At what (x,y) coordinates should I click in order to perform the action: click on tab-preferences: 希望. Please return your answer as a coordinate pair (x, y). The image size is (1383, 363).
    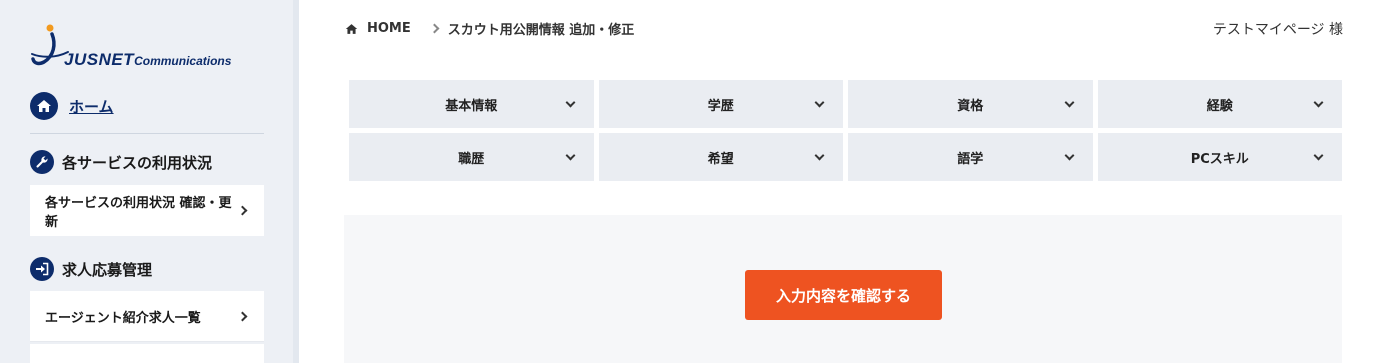
    Looking at the image, I should click on (720, 157).